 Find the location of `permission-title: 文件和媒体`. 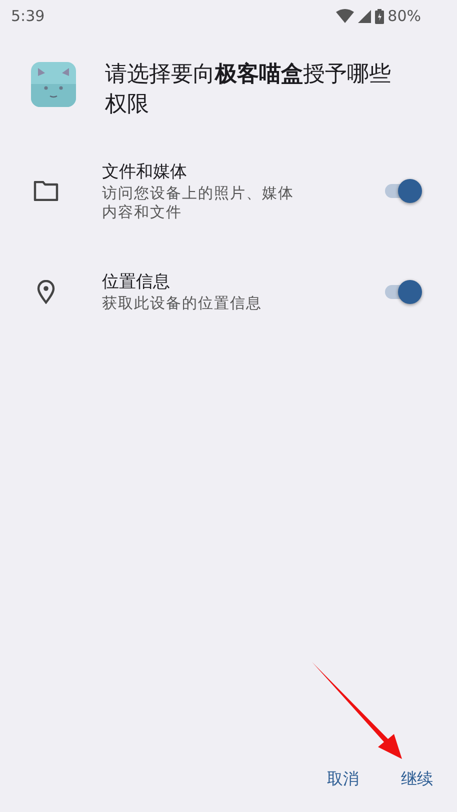

permission-title: 文件和媒体 is located at coordinates (145, 172).